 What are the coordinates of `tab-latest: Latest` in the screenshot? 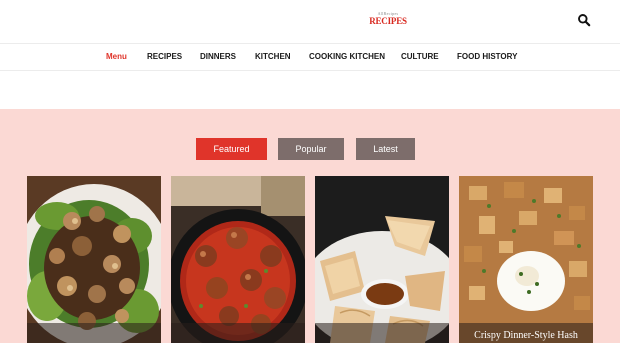 It's located at (385, 149).